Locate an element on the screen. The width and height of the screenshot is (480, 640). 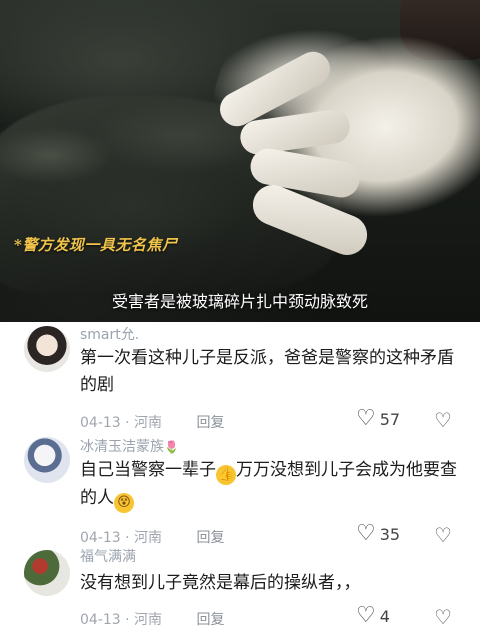
like-button: ♡ 57 is located at coordinates (378, 419).